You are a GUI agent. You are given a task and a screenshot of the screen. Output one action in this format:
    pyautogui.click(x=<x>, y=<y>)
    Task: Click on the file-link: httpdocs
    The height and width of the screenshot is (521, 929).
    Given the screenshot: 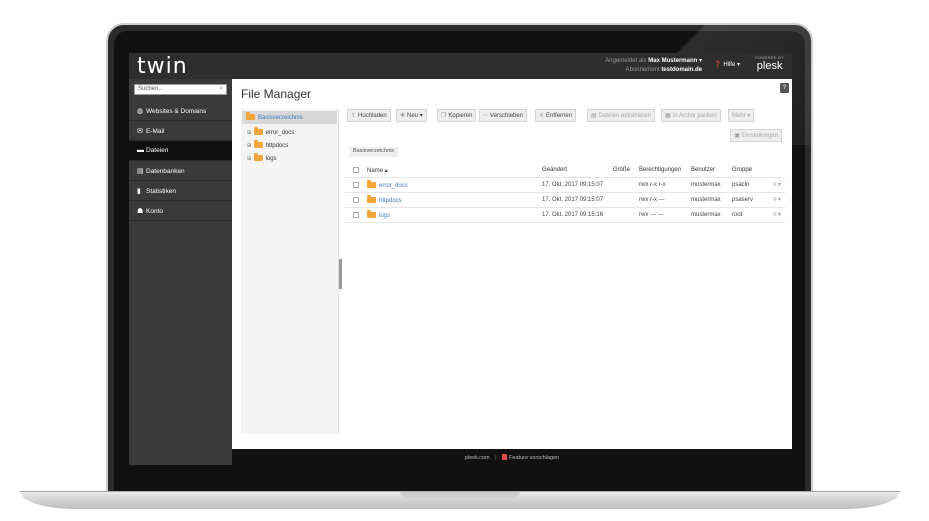 What is the action you would take?
    pyautogui.click(x=384, y=199)
    